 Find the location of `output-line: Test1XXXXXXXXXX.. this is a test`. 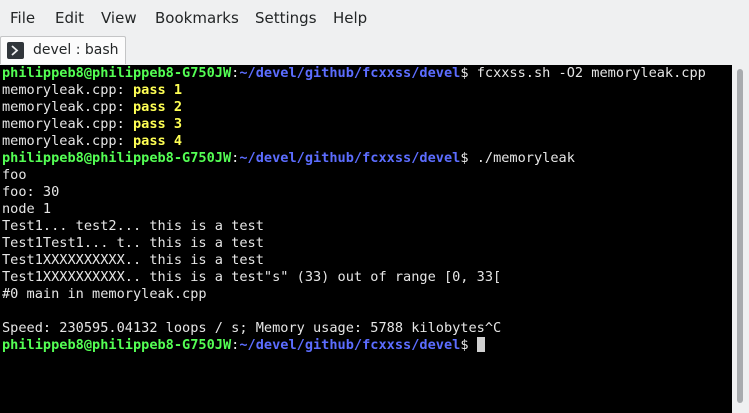

output-line: Test1XXXXXXXXXX.. this is a test is located at coordinates (133, 260).